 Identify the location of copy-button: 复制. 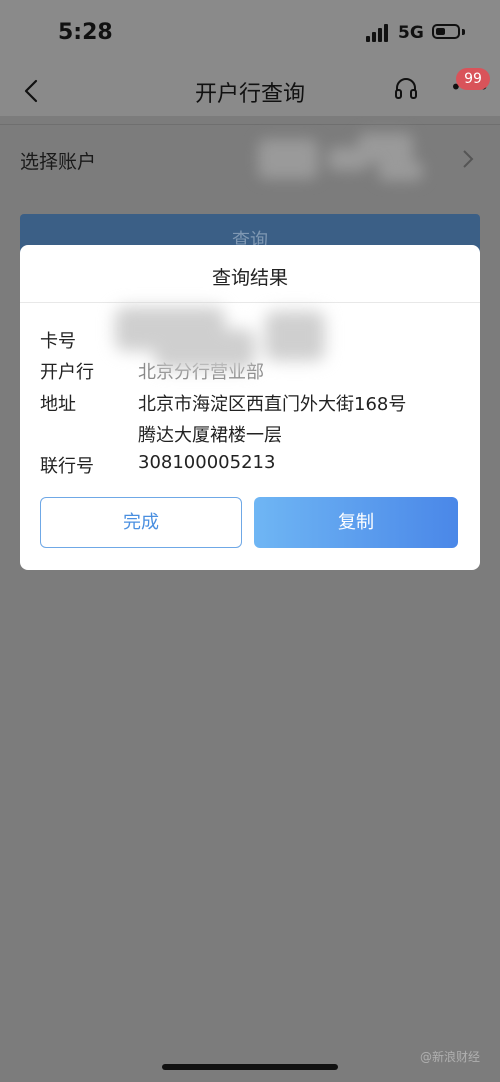
(356, 522).